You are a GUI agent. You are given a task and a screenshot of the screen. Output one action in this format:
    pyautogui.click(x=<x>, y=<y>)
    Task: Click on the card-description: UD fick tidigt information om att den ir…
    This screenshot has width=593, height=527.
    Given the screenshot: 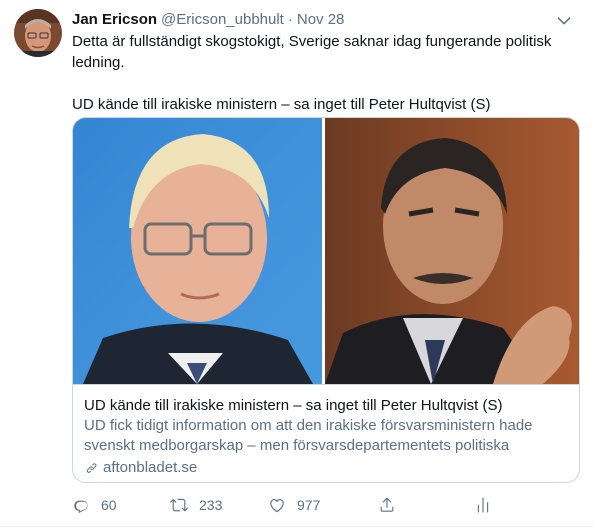 What is the action you would take?
    pyautogui.click(x=308, y=435)
    